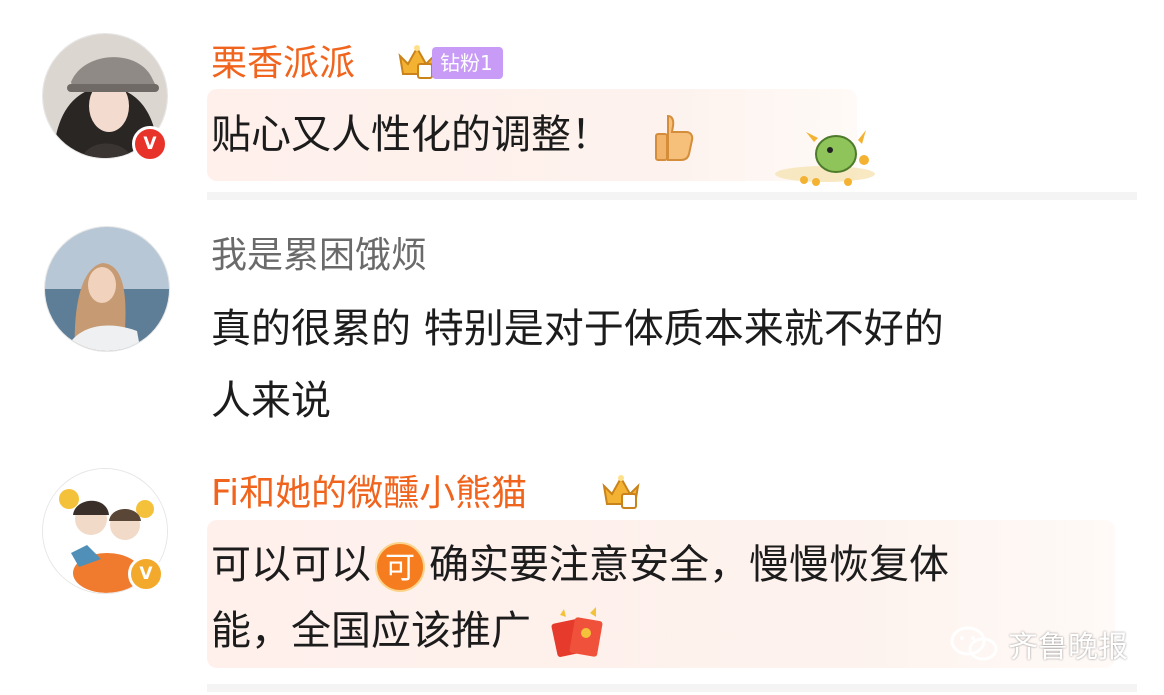  I want to click on comment-text-content: 能，全国应该推广, so click(371, 631).